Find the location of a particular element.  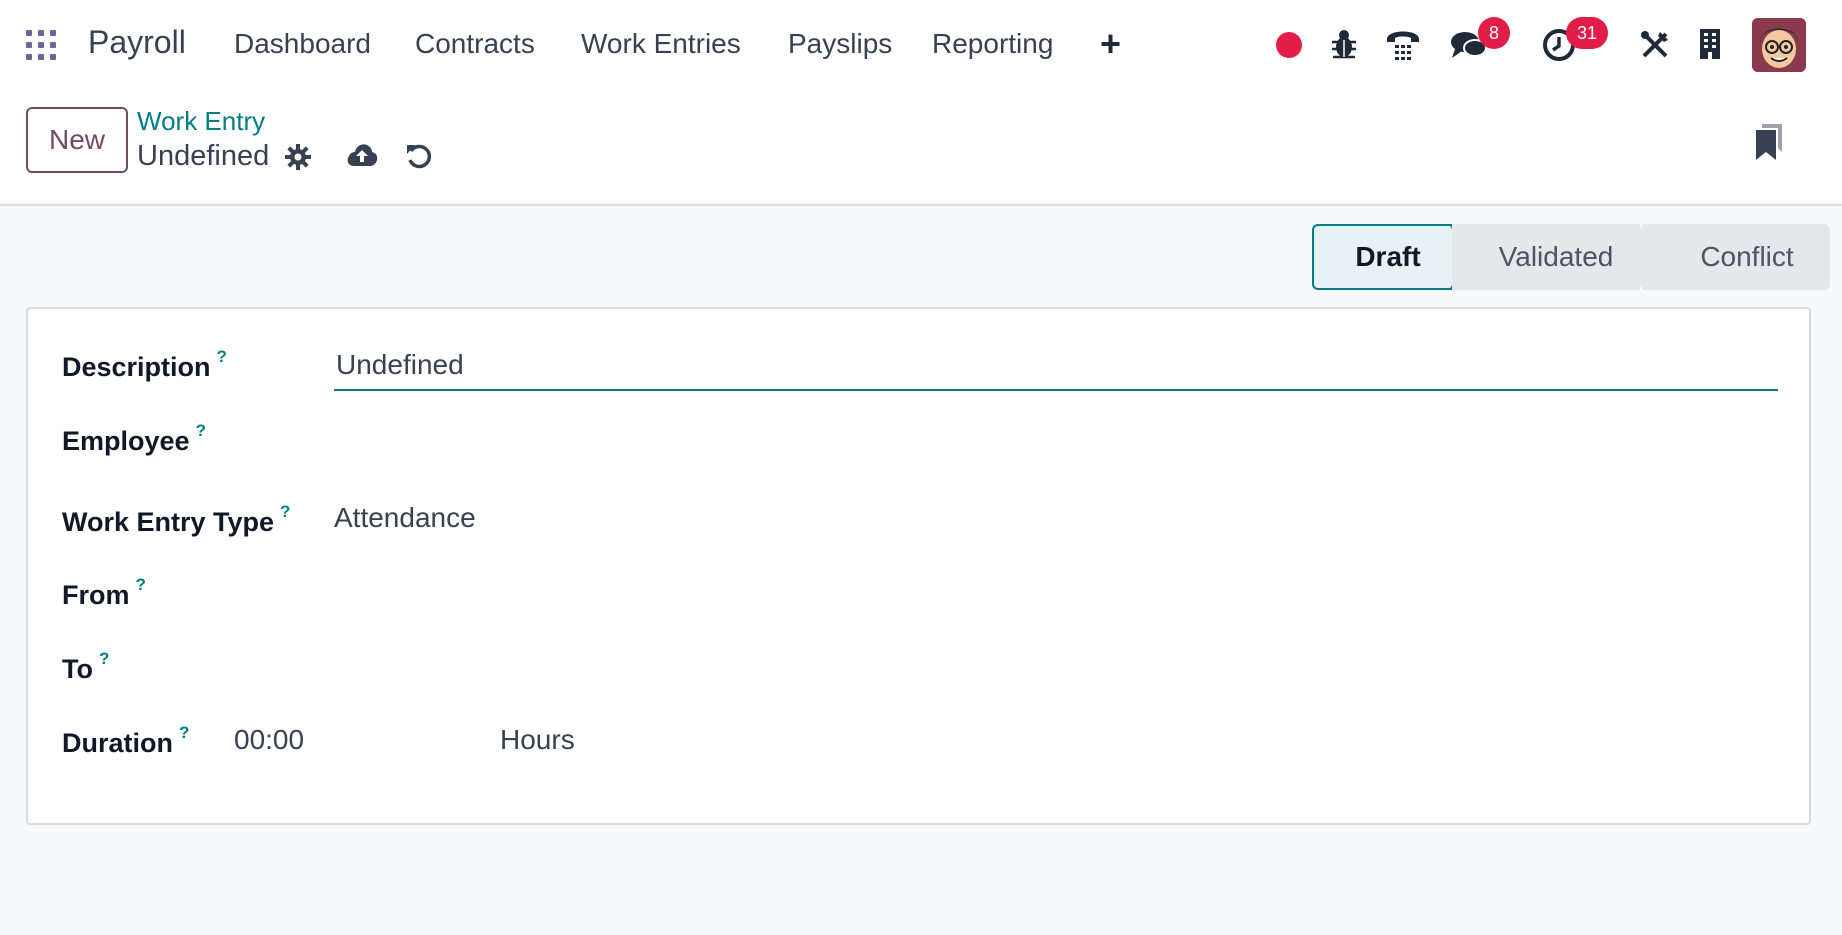

avatar-image is located at coordinates (1779, 45).